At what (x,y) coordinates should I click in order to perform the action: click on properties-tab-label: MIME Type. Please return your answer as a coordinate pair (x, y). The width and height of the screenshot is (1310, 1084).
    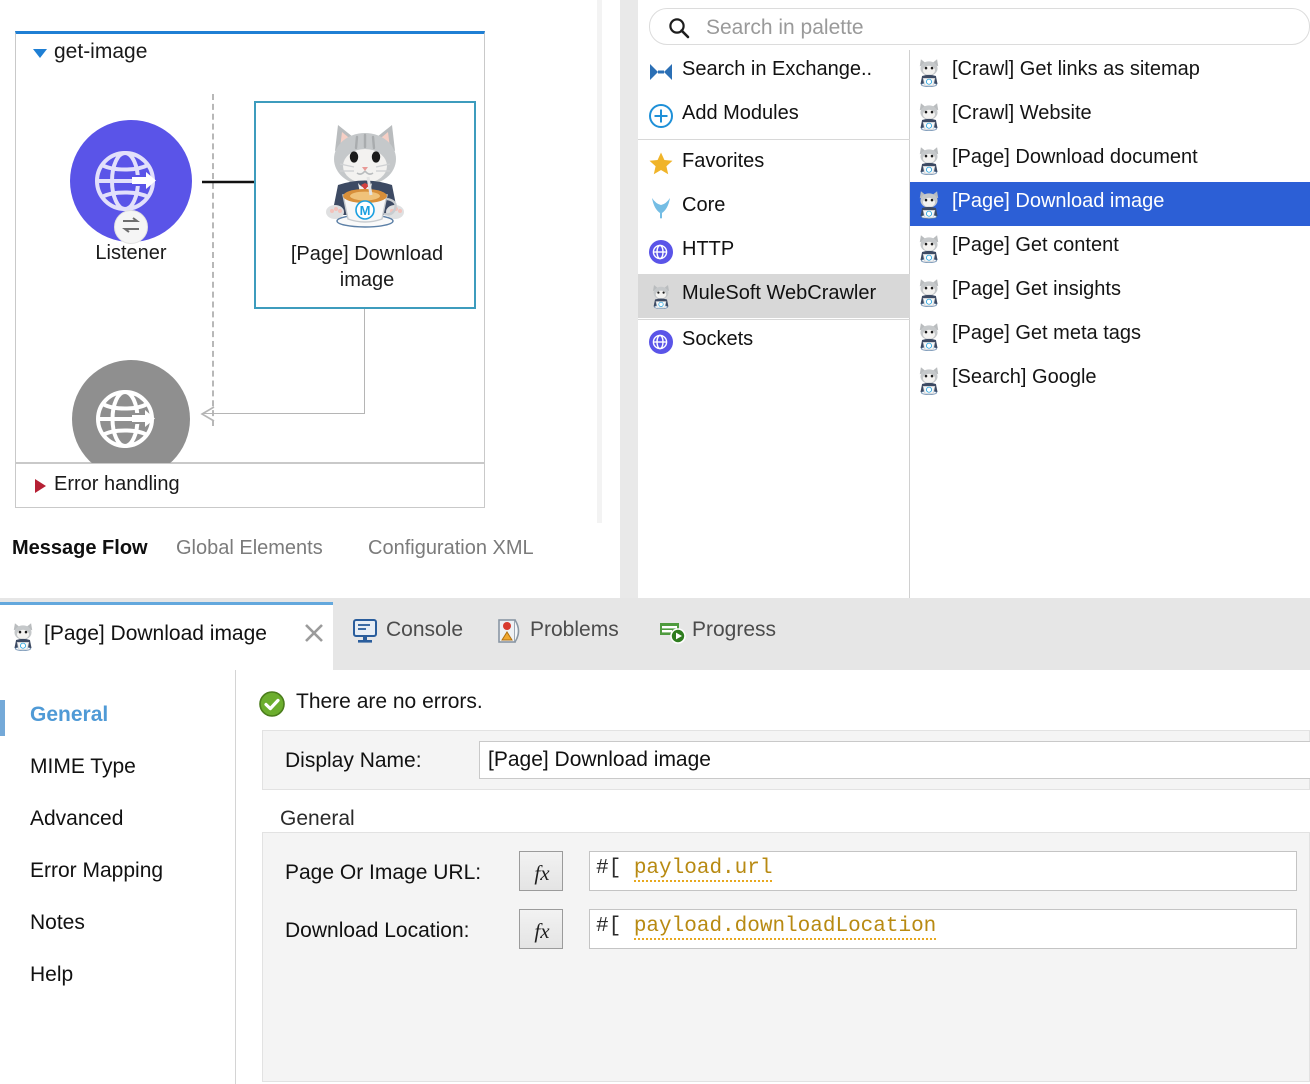
    Looking at the image, I should click on (83, 766).